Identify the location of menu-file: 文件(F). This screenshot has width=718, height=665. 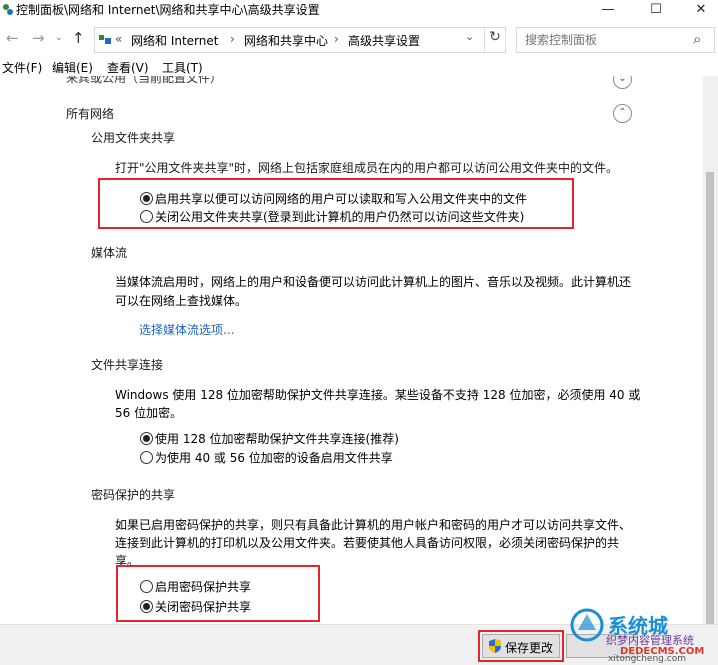
(22, 67).